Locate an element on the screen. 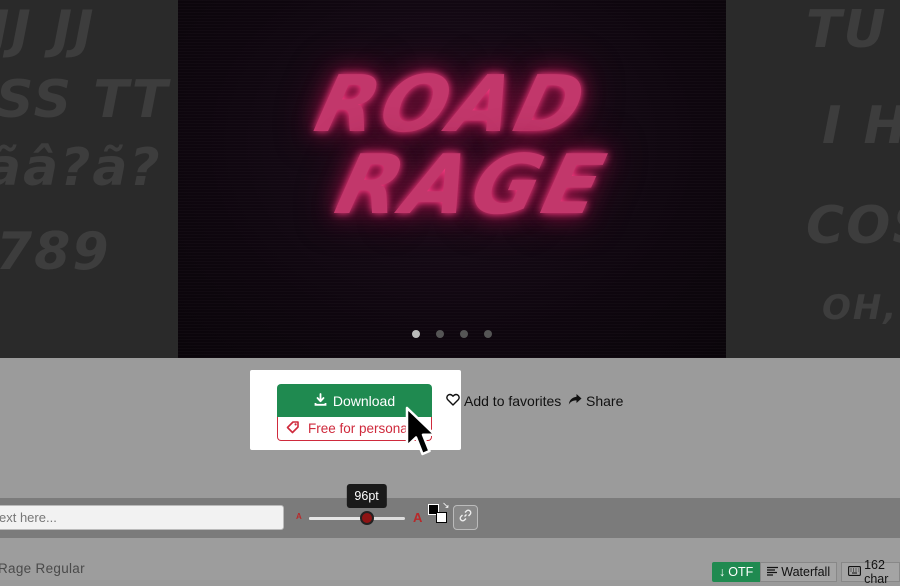 This screenshot has width=900, height=586. heart-icon is located at coordinates (453, 401).